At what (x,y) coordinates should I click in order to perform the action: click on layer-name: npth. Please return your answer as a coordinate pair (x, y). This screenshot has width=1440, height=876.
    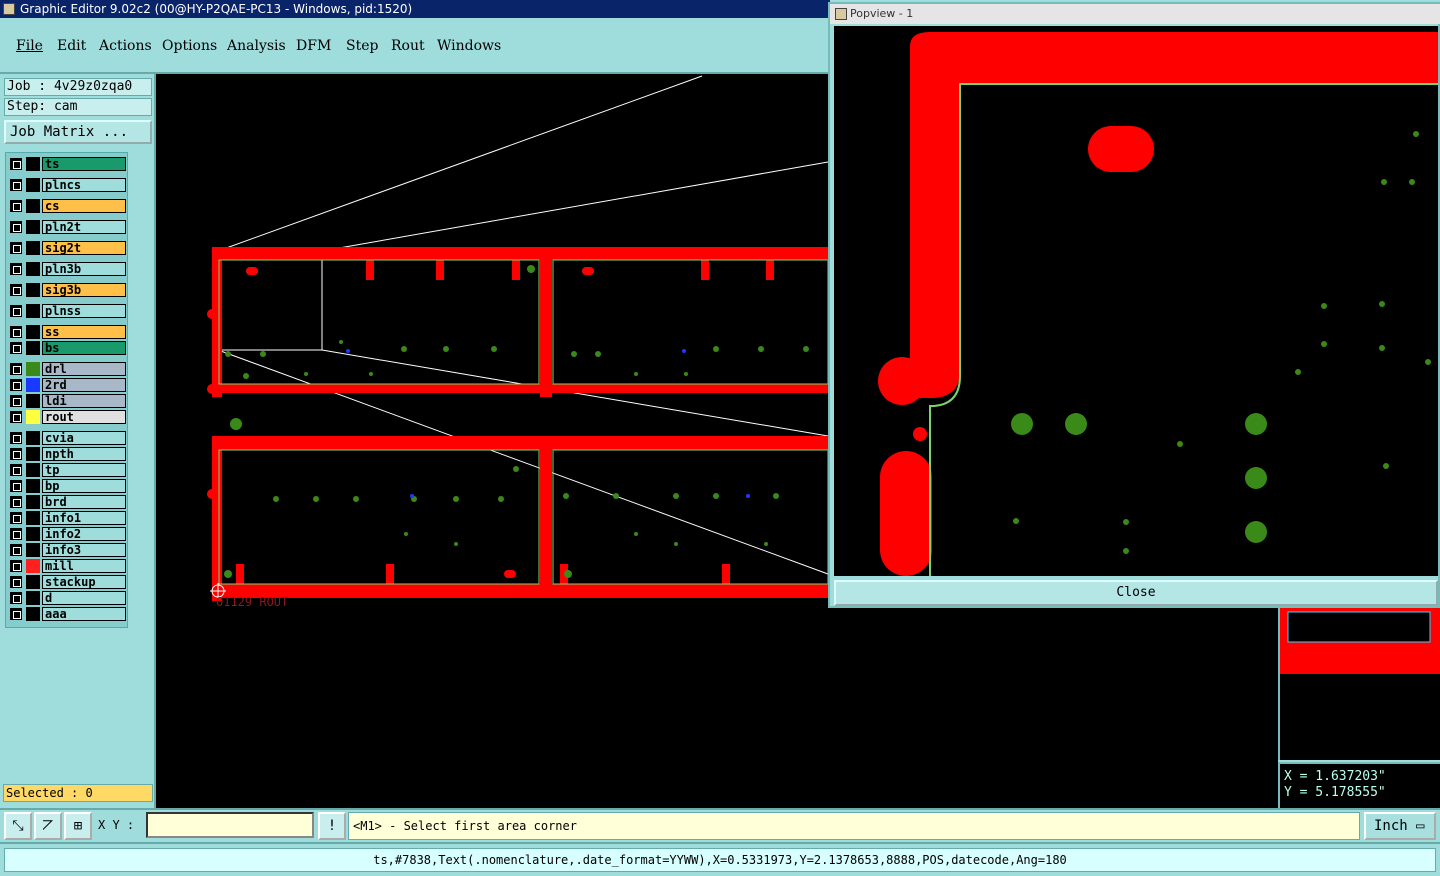
    Looking at the image, I should click on (84, 454).